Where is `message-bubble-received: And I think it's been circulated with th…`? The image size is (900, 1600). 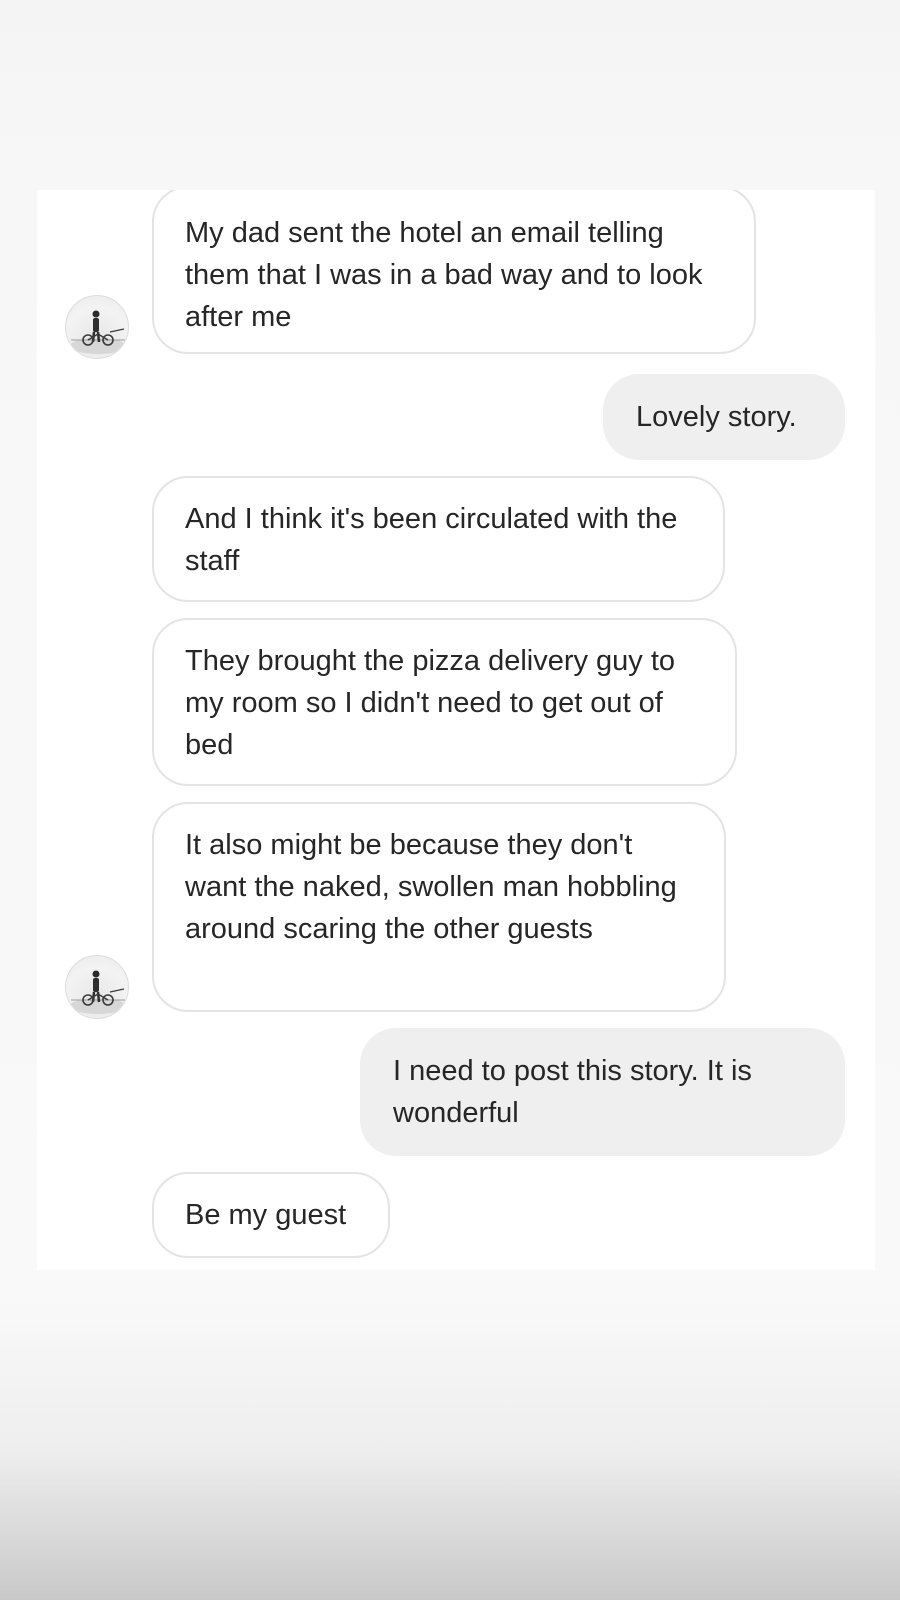
message-bubble-received: And I think it's been circulated with th… is located at coordinates (438, 539).